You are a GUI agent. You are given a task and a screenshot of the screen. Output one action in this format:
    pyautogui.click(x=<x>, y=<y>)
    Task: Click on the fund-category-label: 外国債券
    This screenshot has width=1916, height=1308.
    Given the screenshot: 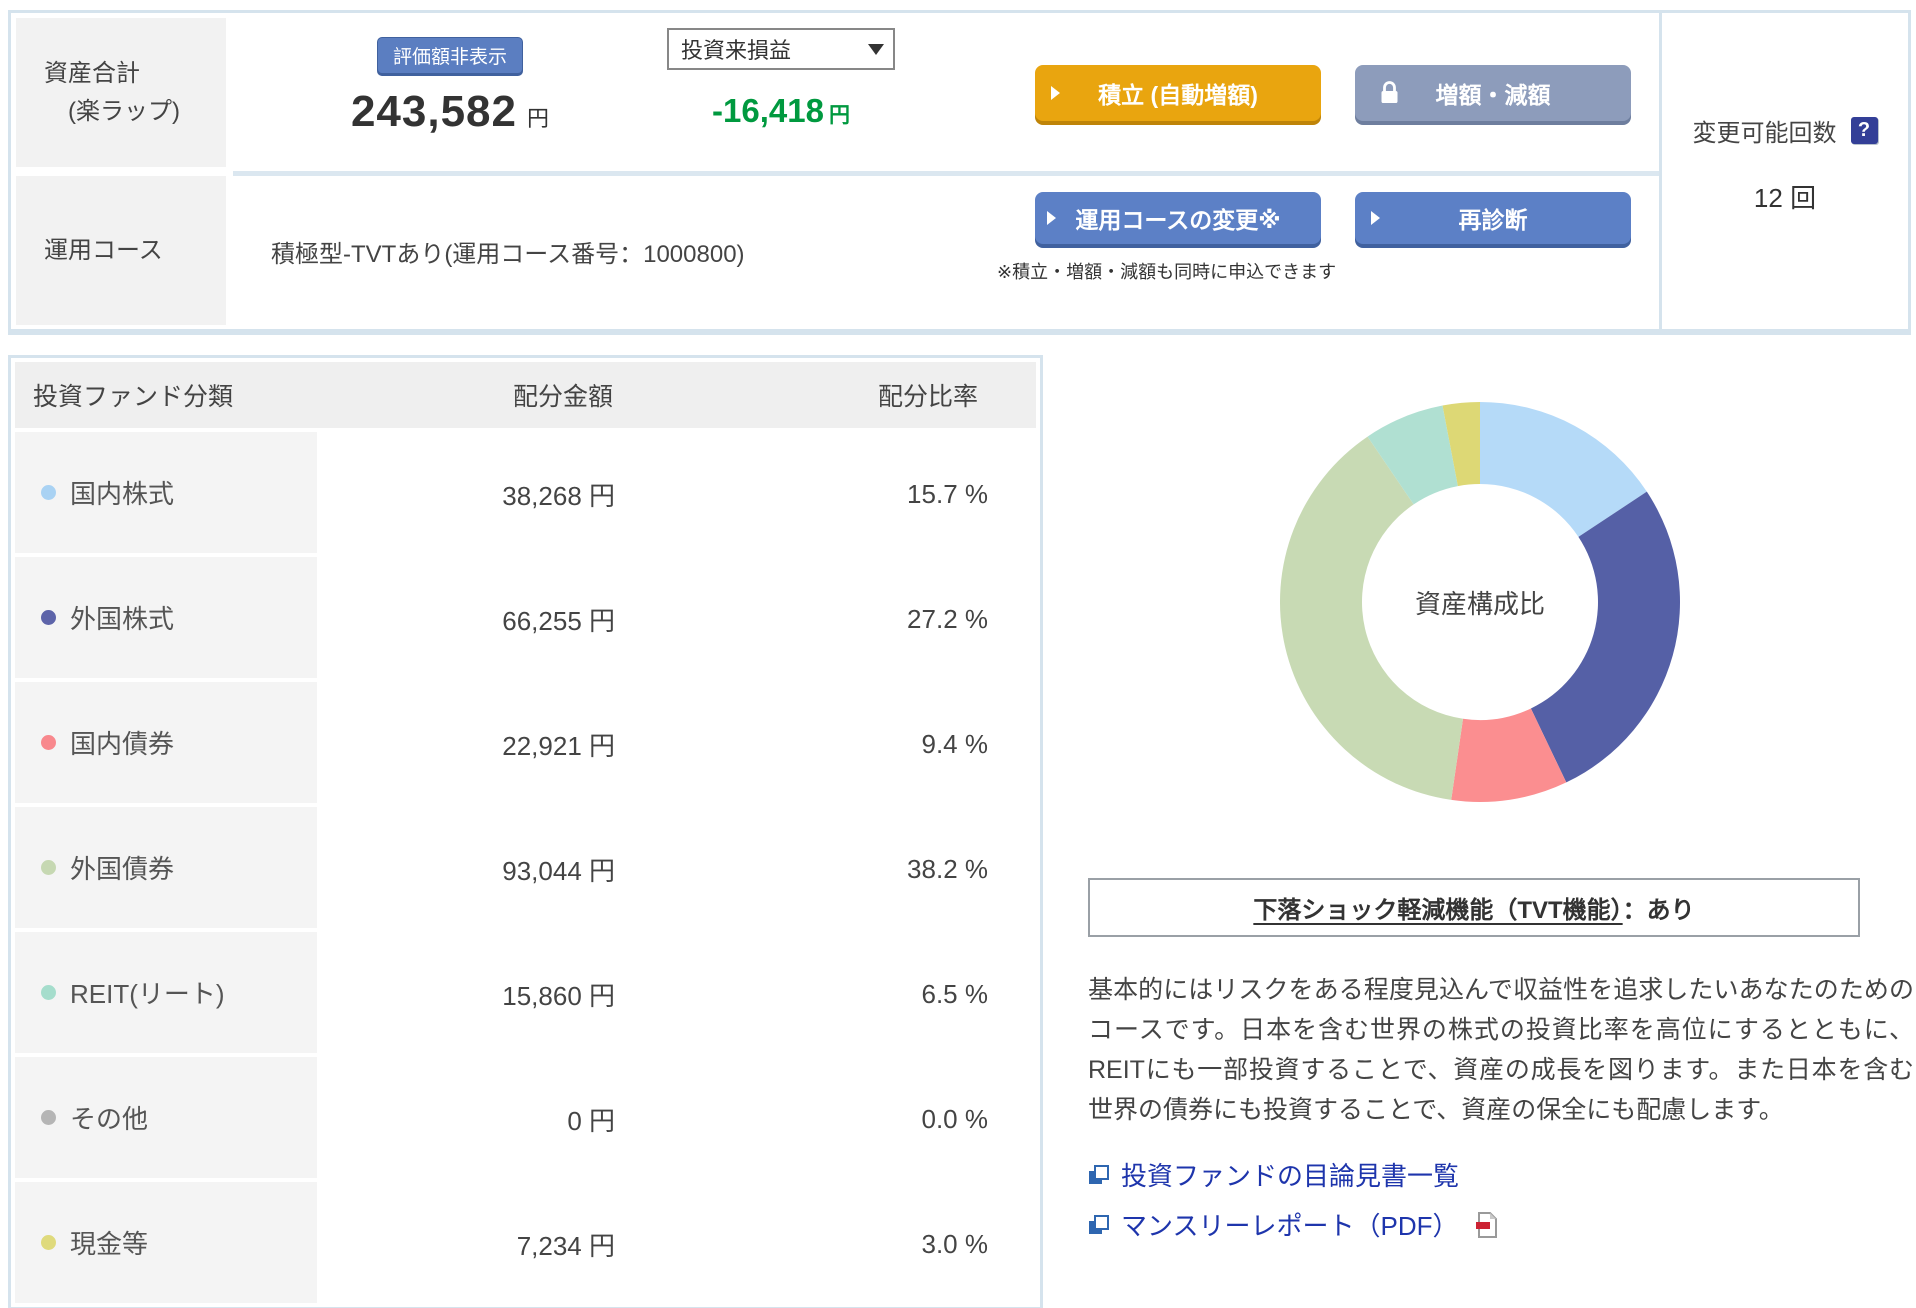 What is the action you would take?
    pyautogui.click(x=122, y=869)
    